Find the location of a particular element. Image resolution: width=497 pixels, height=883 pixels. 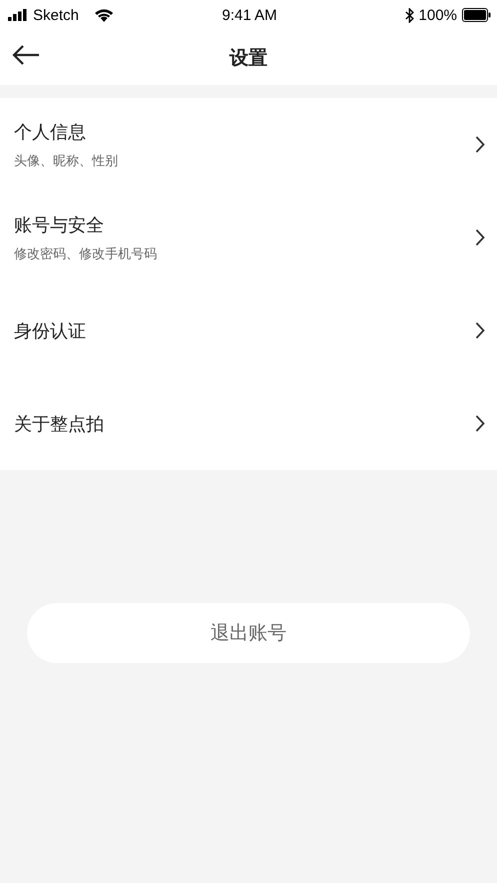

item-title: 个人信息 is located at coordinates (50, 132).